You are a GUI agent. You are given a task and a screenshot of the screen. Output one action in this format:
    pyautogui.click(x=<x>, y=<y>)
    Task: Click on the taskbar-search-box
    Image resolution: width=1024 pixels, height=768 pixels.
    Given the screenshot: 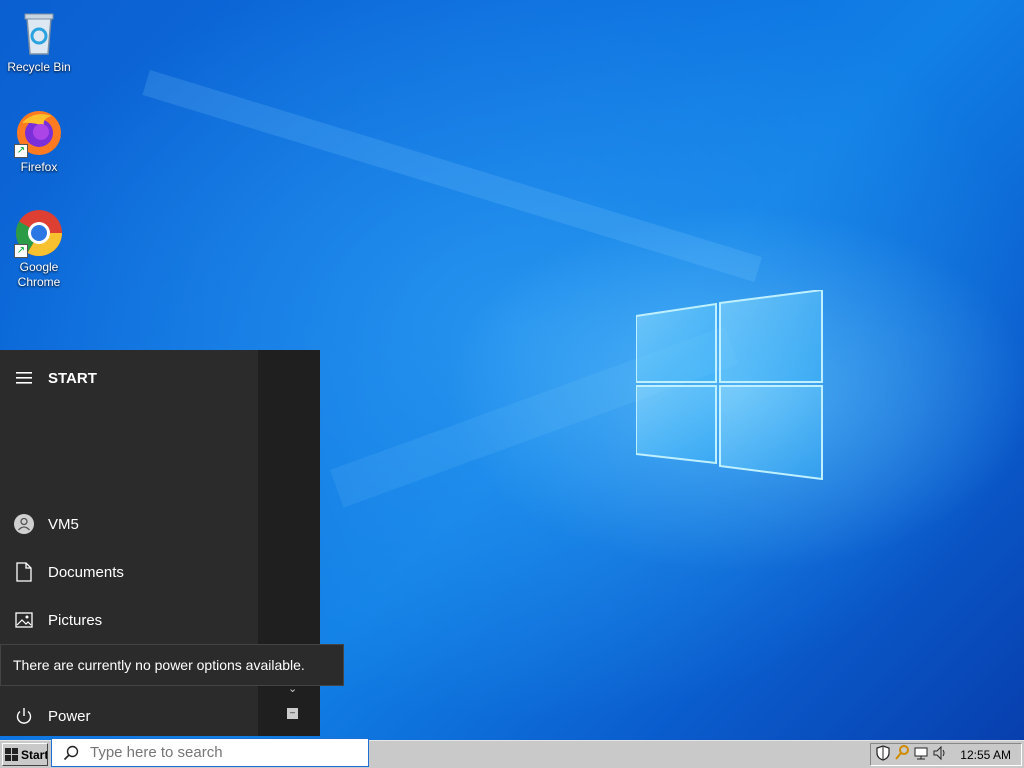 What is the action you would take?
    pyautogui.click(x=210, y=752)
    